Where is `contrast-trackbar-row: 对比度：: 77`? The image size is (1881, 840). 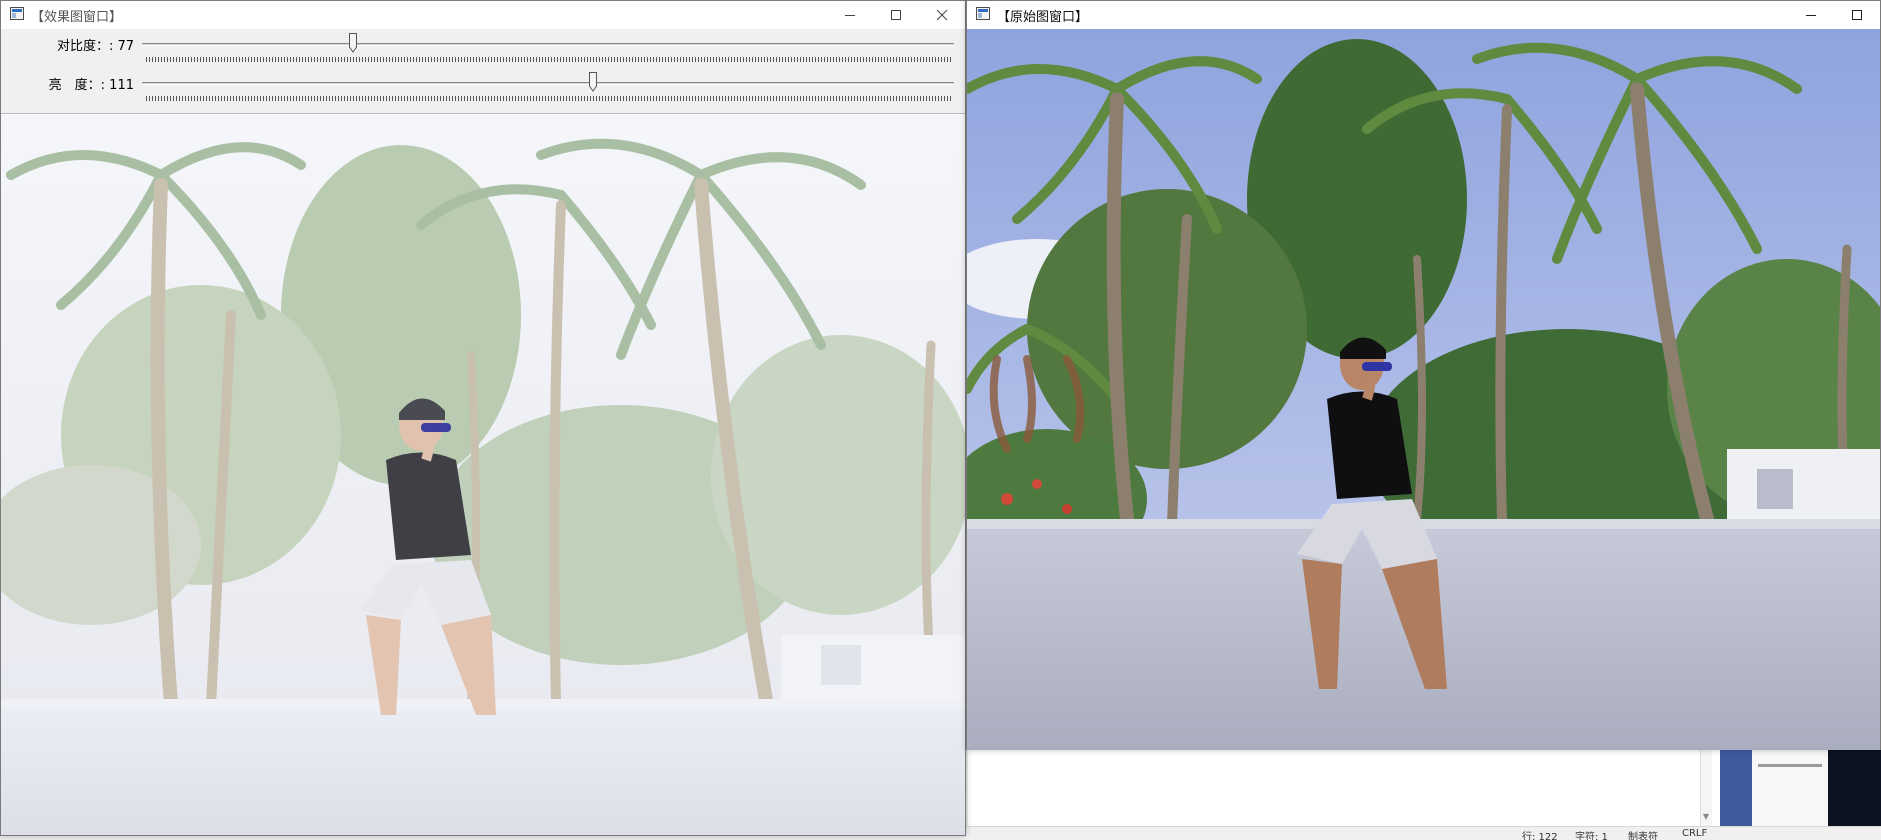 contrast-trackbar-row: 对比度：: 77 is located at coordinates (483, 50).